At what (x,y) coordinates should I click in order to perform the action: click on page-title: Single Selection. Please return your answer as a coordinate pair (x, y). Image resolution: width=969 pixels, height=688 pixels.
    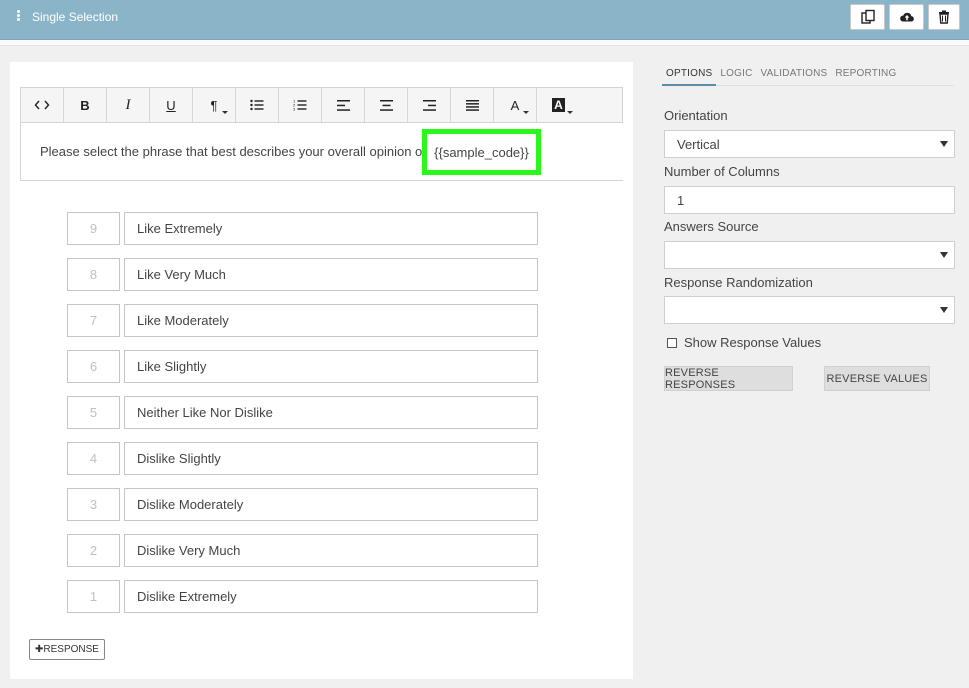
    Looking at the image, I should click on (75, 17).